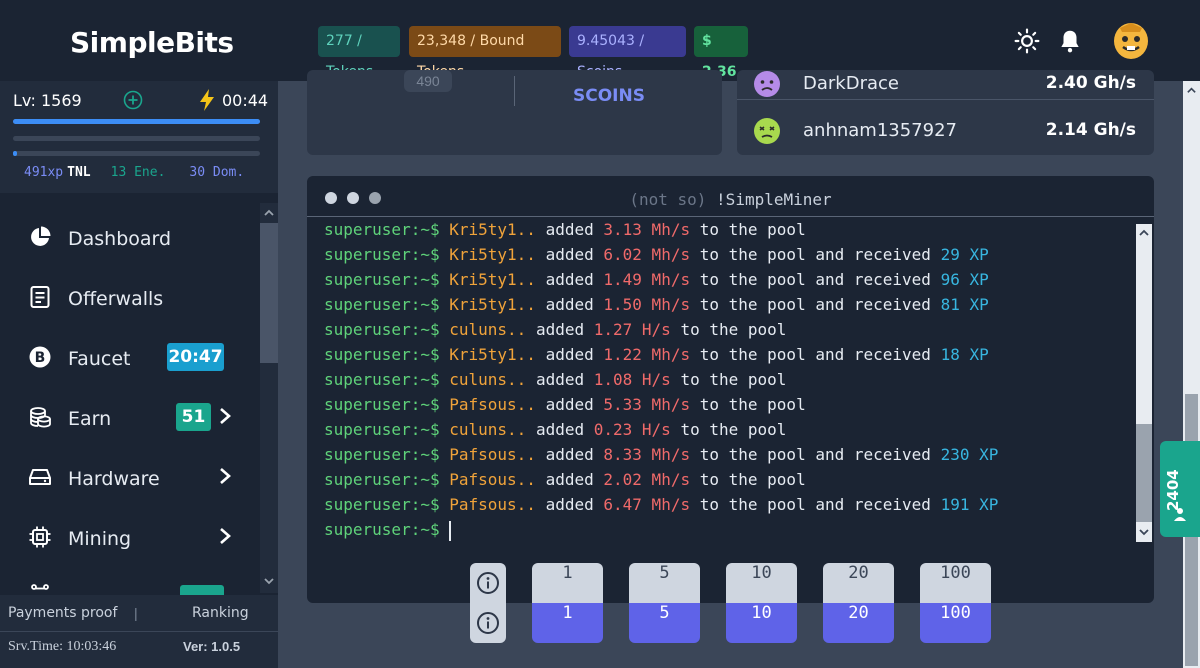 This screenshot has width=1200, height=668. Describe the element at coordinates (152, 42) in the screenshot. I see `logo: SimpleBits` at that location.